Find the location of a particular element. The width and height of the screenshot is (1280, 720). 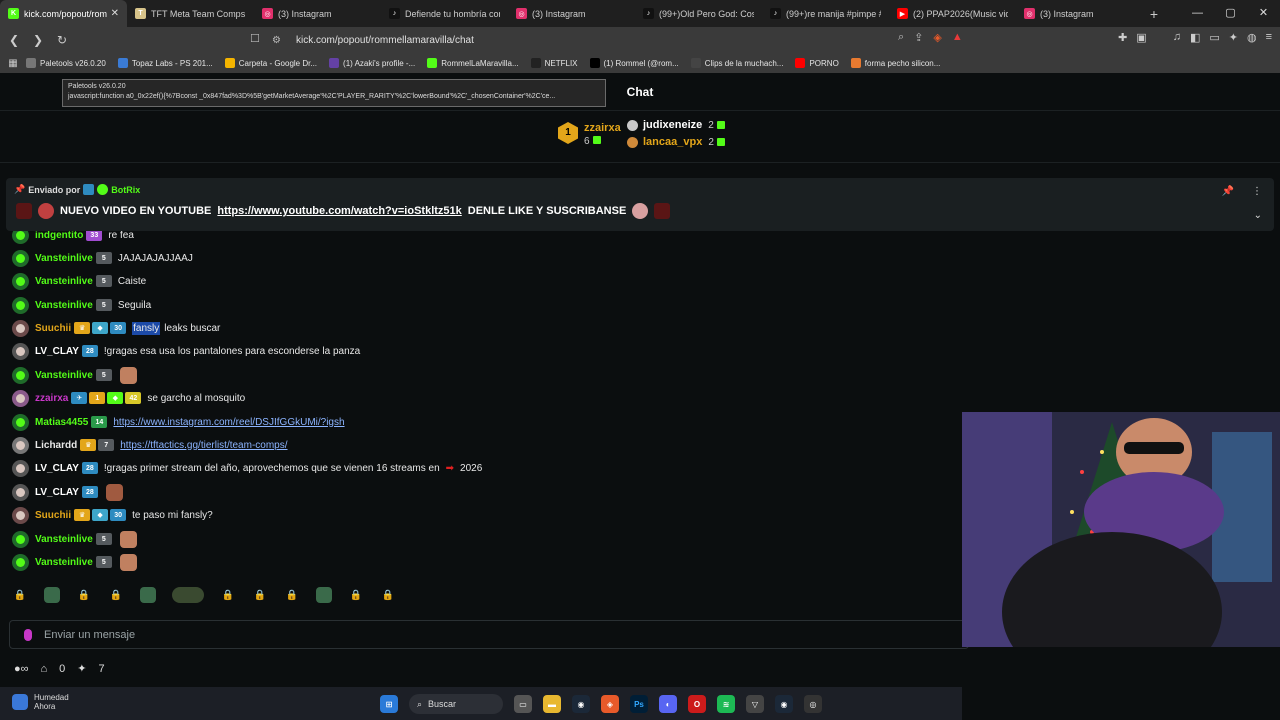

photoshop-icon: Ps is located at coordinates (639, 704).